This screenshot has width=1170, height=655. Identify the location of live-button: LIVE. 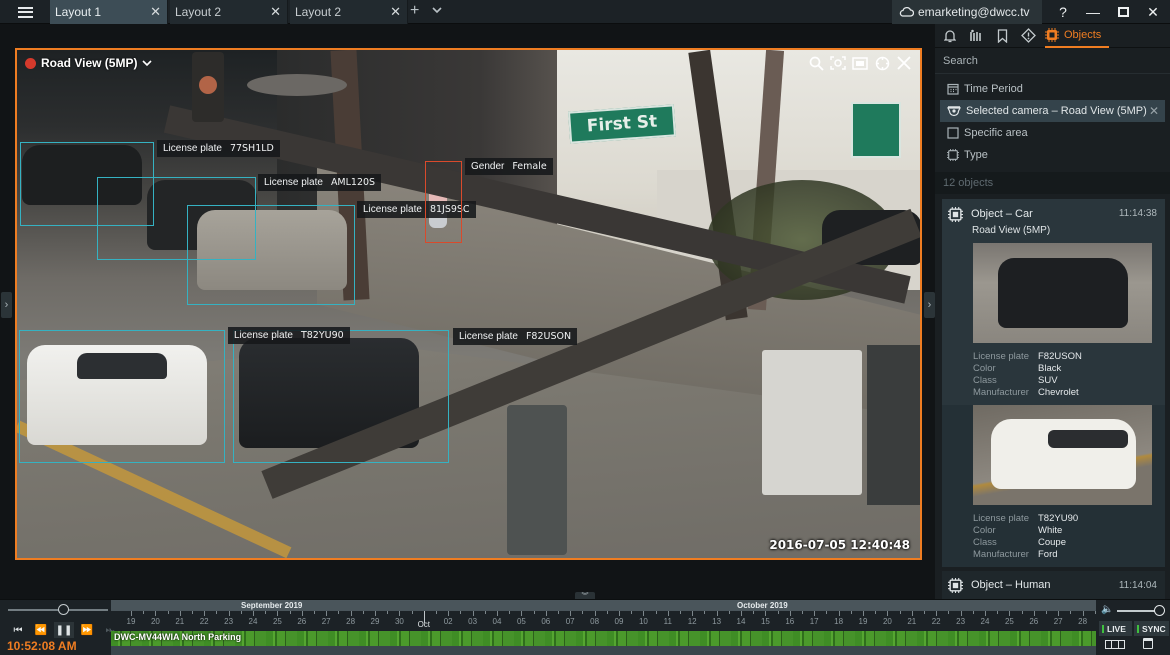
(1115, 628).